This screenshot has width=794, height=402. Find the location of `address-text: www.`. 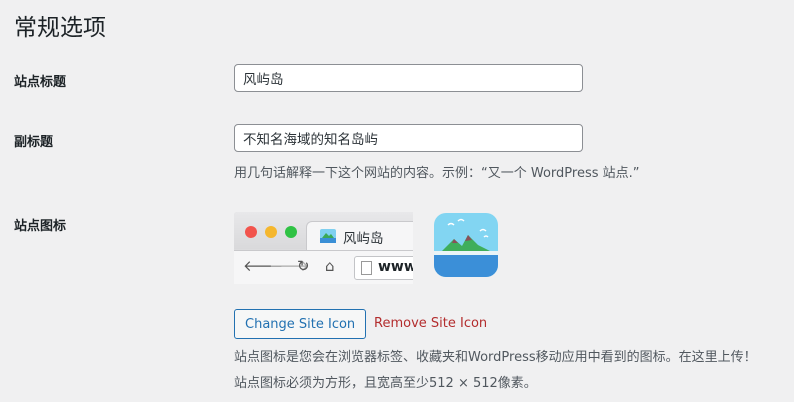

address-text: www. is located at coordinates (395, 267).